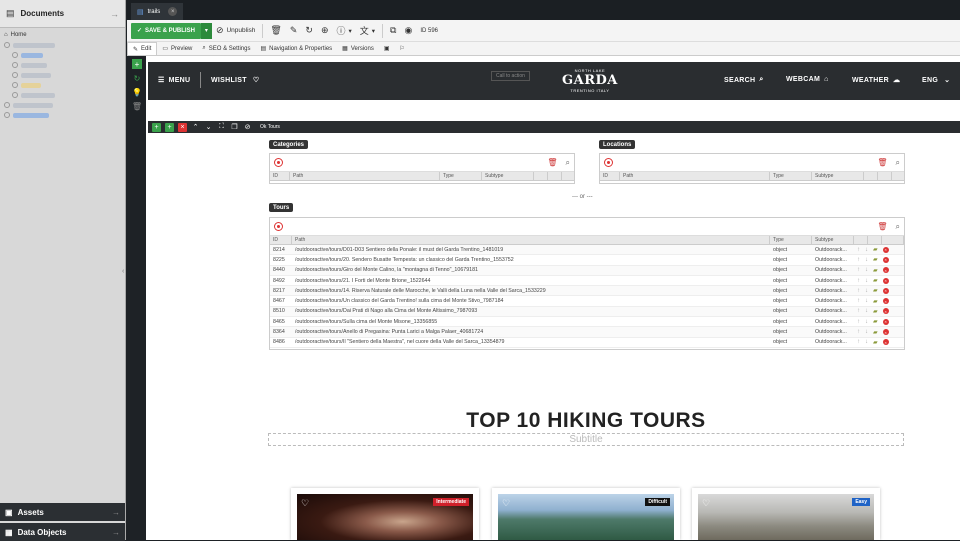 This screenshot has width=960, height=541. I want to click on tab-preview: ▭ Preview, so click(177, 48).